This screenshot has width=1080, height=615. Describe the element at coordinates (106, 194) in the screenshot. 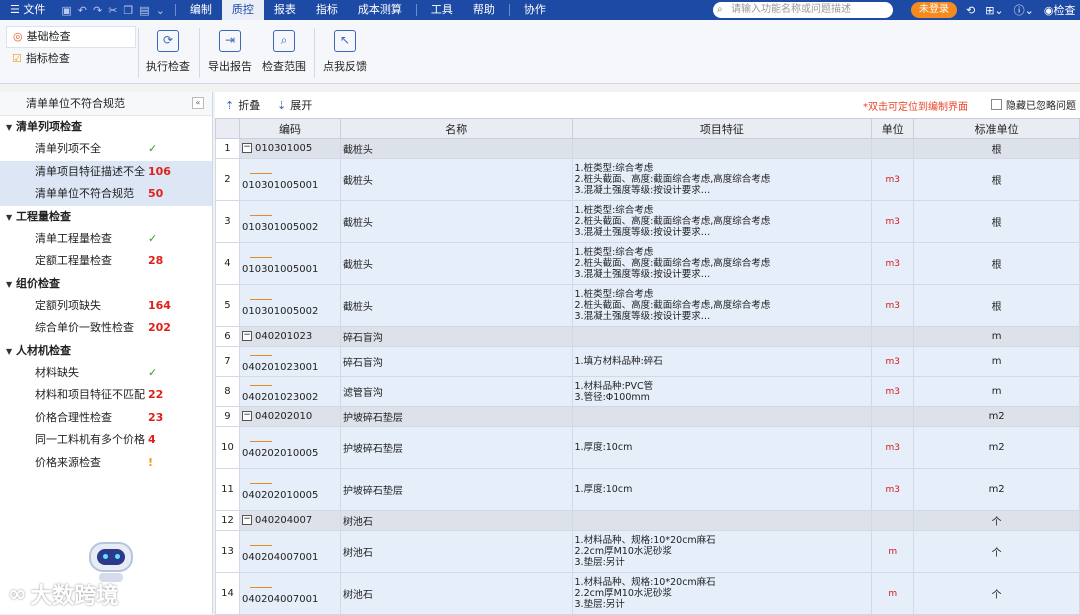

I see `tree-item: 清单单位不符合规范 50` at that location.